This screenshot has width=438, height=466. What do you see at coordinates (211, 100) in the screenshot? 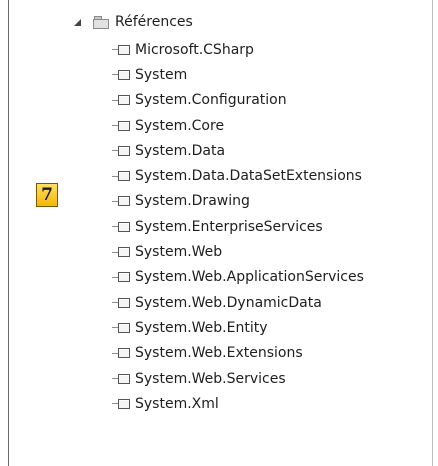
I see `reference-label: System.Configuration` at bounding box center [211, 100].